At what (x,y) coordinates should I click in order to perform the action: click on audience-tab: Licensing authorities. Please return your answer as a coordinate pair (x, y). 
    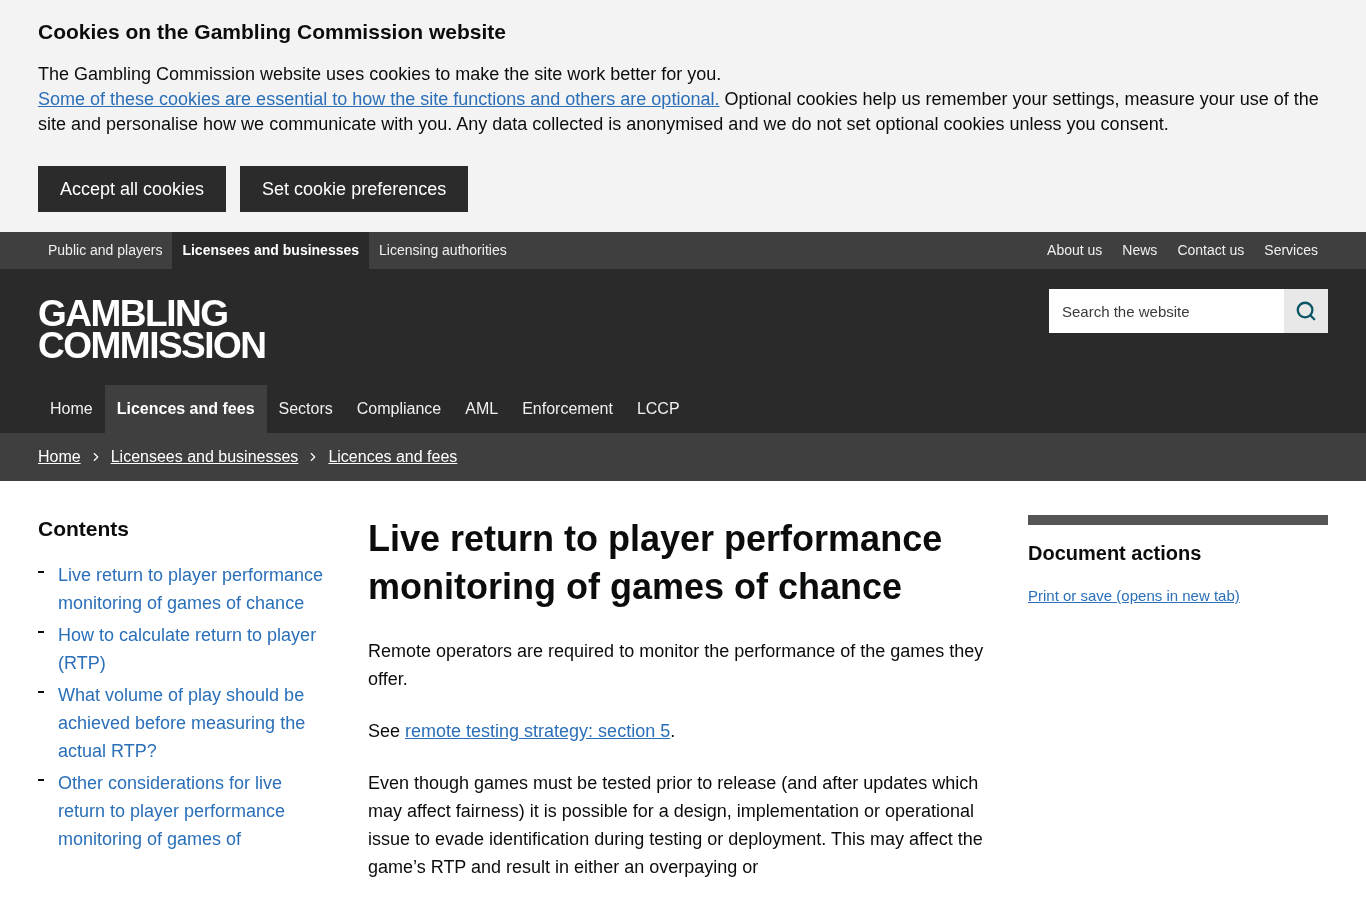
    Looking at the image, I should click on (443, 250).